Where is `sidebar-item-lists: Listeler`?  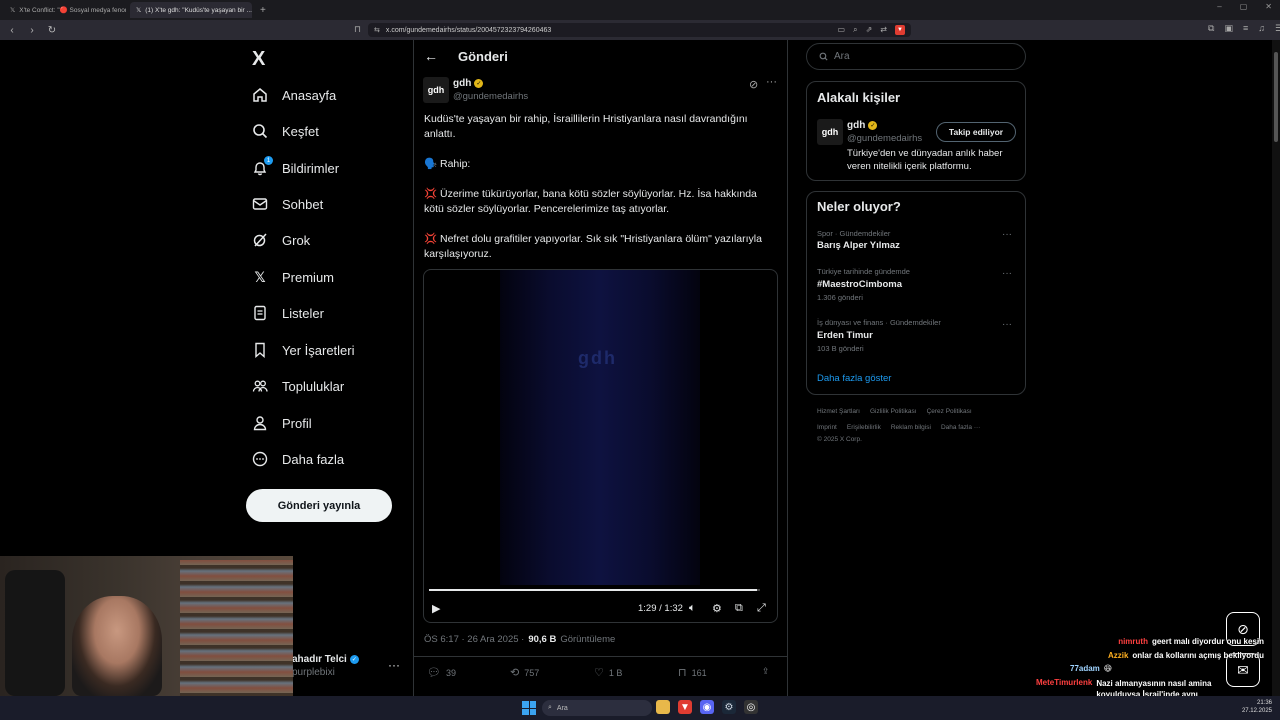 sidebar-item-lists: Listeler is located at coordinates (288, 313).